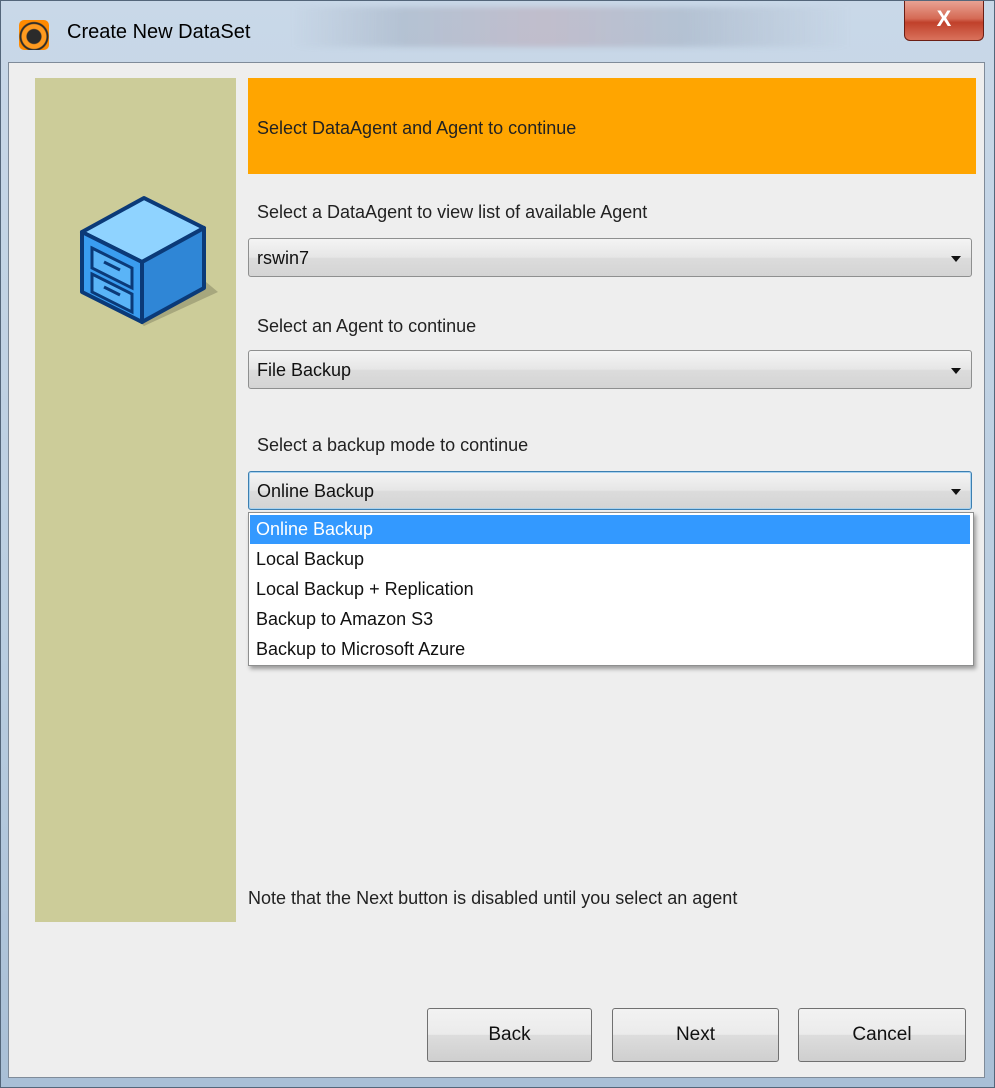 This screenshot has height=1088, width=995. What do you see at coordinates (509, 1035) in the screenshot?
I see `back-button: Back` at bounding box center [509, 1035].